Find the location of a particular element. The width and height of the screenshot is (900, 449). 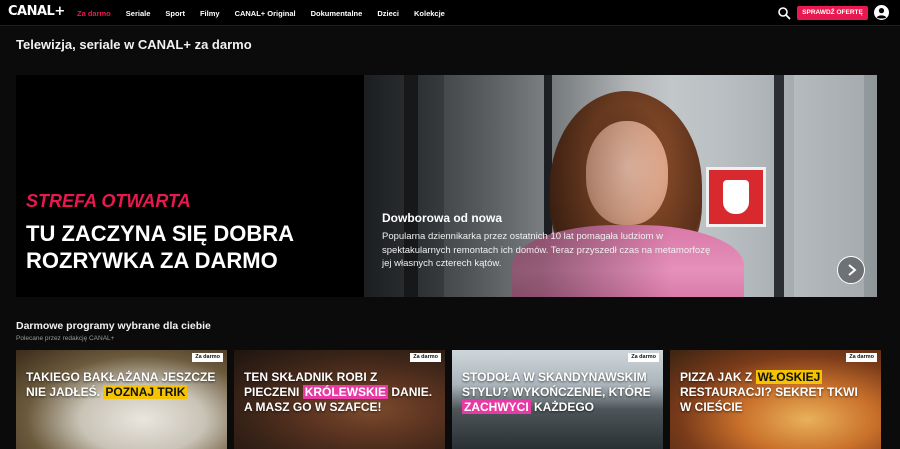

hero-headline: TU ZACZYNA SIĘ DOBRA ROZRYWKA ZA DARMO is located at coordinates (160, 247).